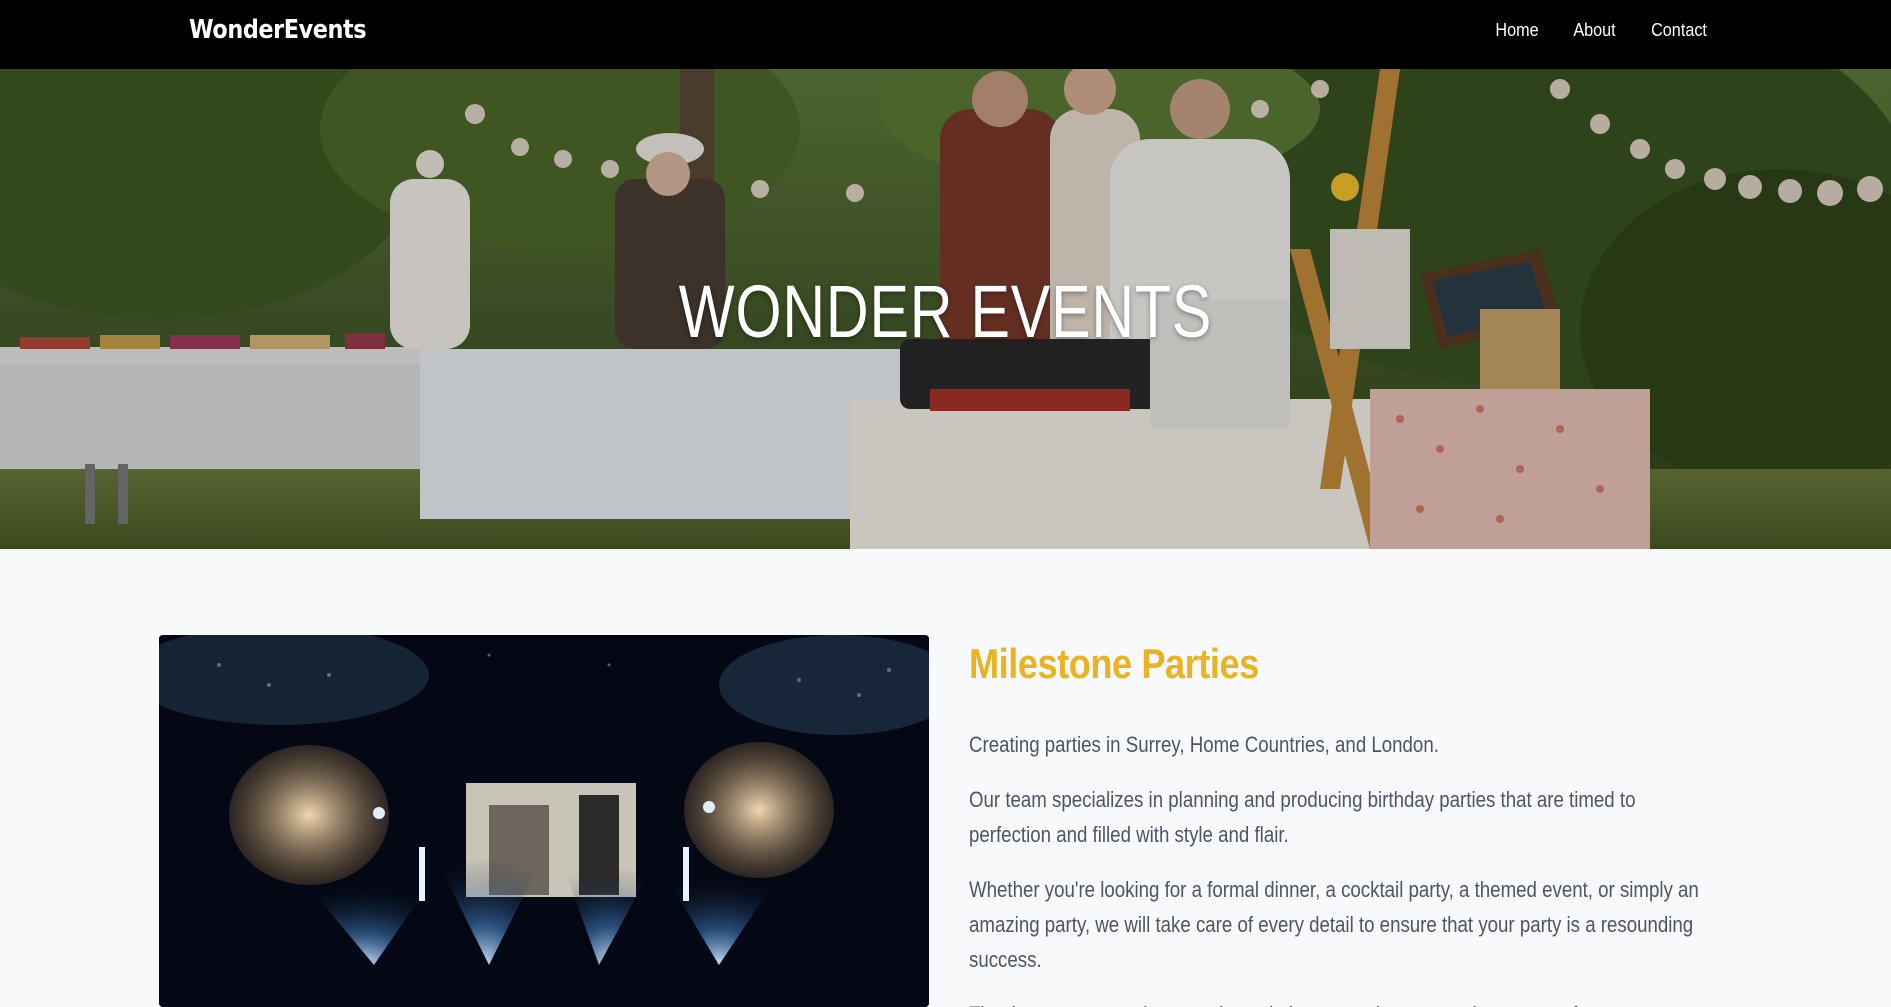 The image size is (1891, 1007). Describe the element at coordinates (1114, 663) in the screenshot. I see `section-title: Milestone Parties` at that location.